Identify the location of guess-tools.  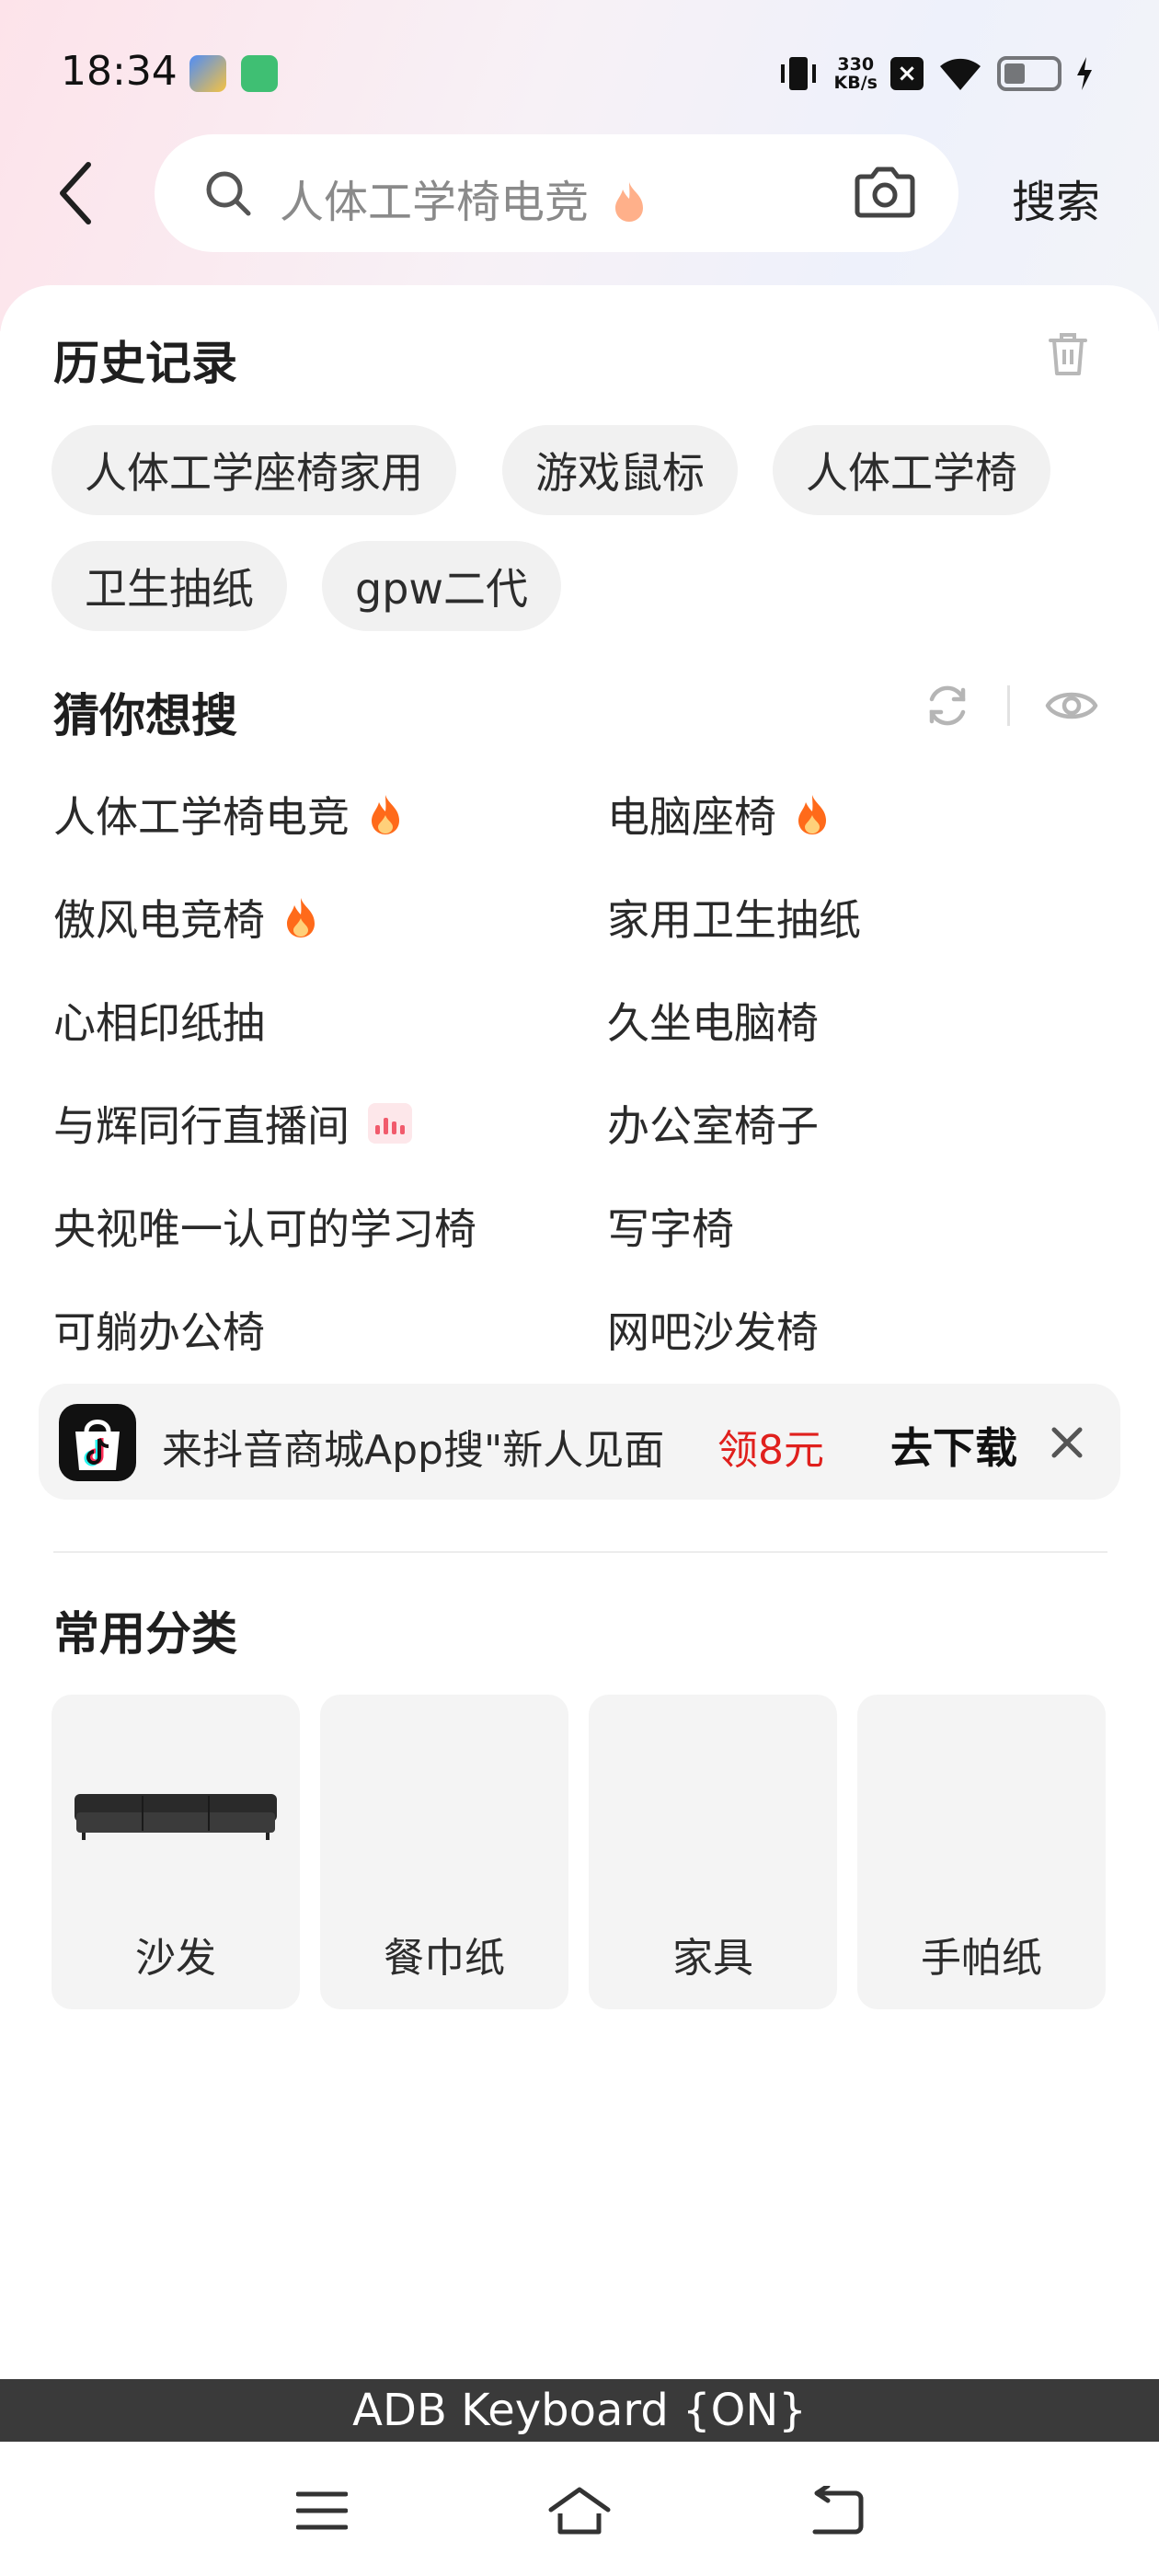
(1010, 705).